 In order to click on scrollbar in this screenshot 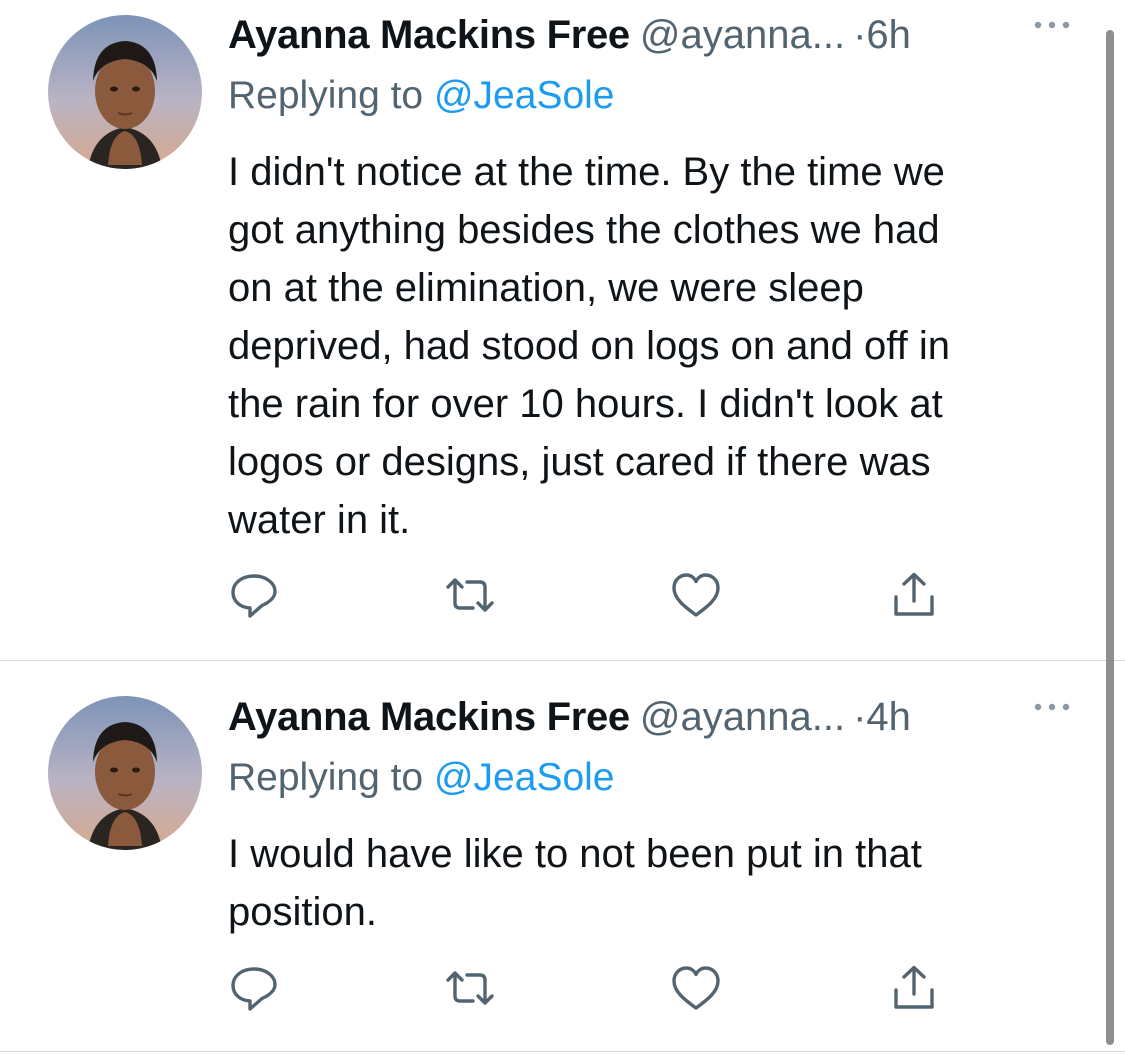, I will do `click(1110, 537)`.